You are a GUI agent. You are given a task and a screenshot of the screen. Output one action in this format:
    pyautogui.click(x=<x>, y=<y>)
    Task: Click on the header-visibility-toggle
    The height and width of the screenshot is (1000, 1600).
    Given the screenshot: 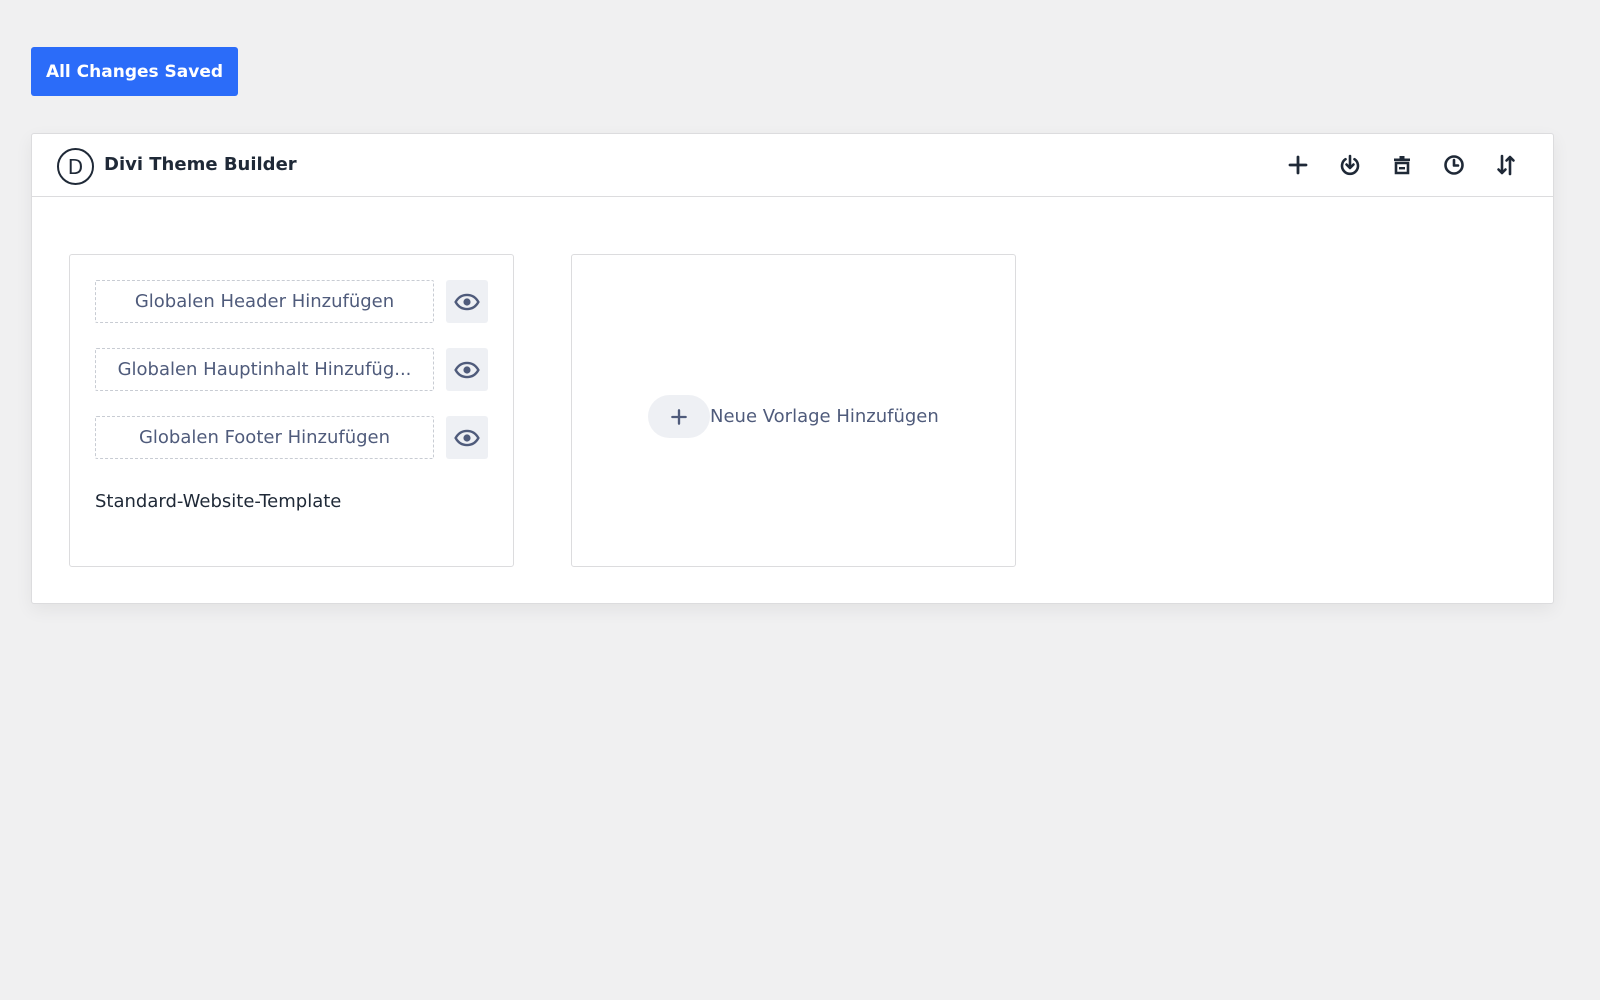 What is the action you would take?
    pyautogui.click(x=467, y=301)
    